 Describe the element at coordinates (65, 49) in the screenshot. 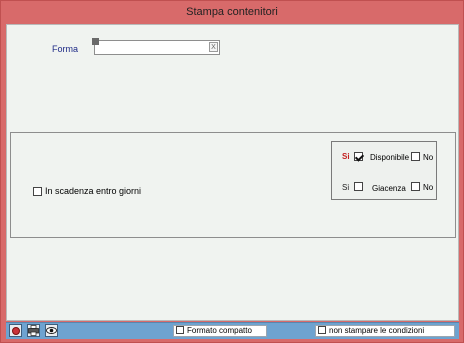

I see `forma-label: Forma` at that location.